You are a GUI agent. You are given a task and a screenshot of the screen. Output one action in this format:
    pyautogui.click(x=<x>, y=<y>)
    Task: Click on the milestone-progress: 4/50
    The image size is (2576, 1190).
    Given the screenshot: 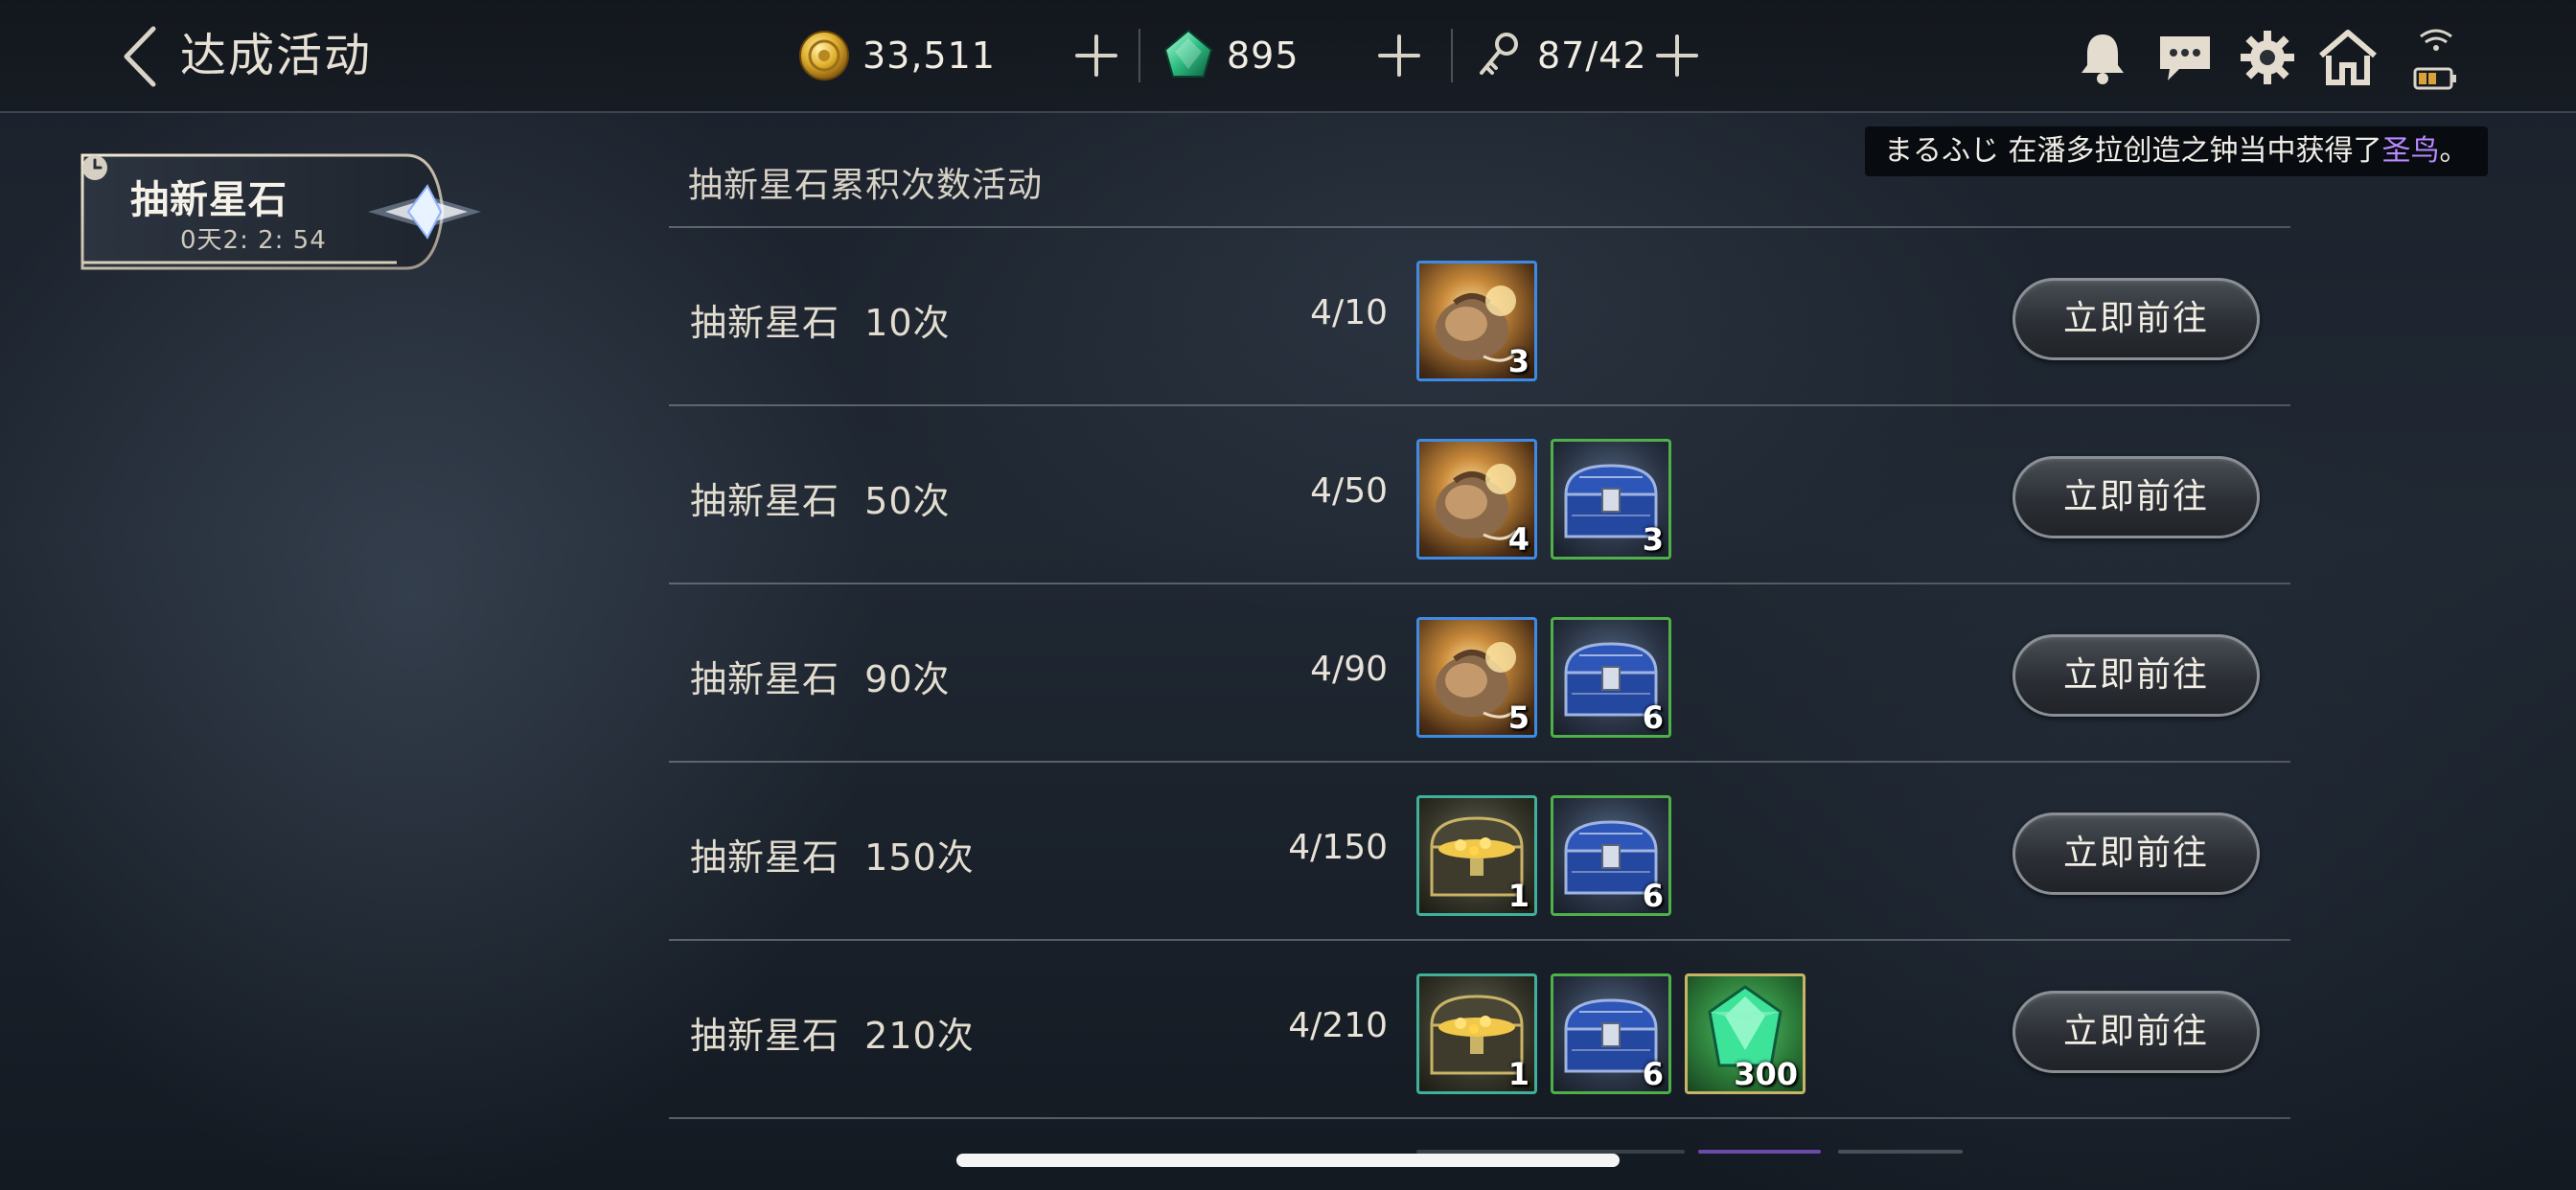 What is the action you would take?
    pyautogui.click(x=1349, y=491)
    